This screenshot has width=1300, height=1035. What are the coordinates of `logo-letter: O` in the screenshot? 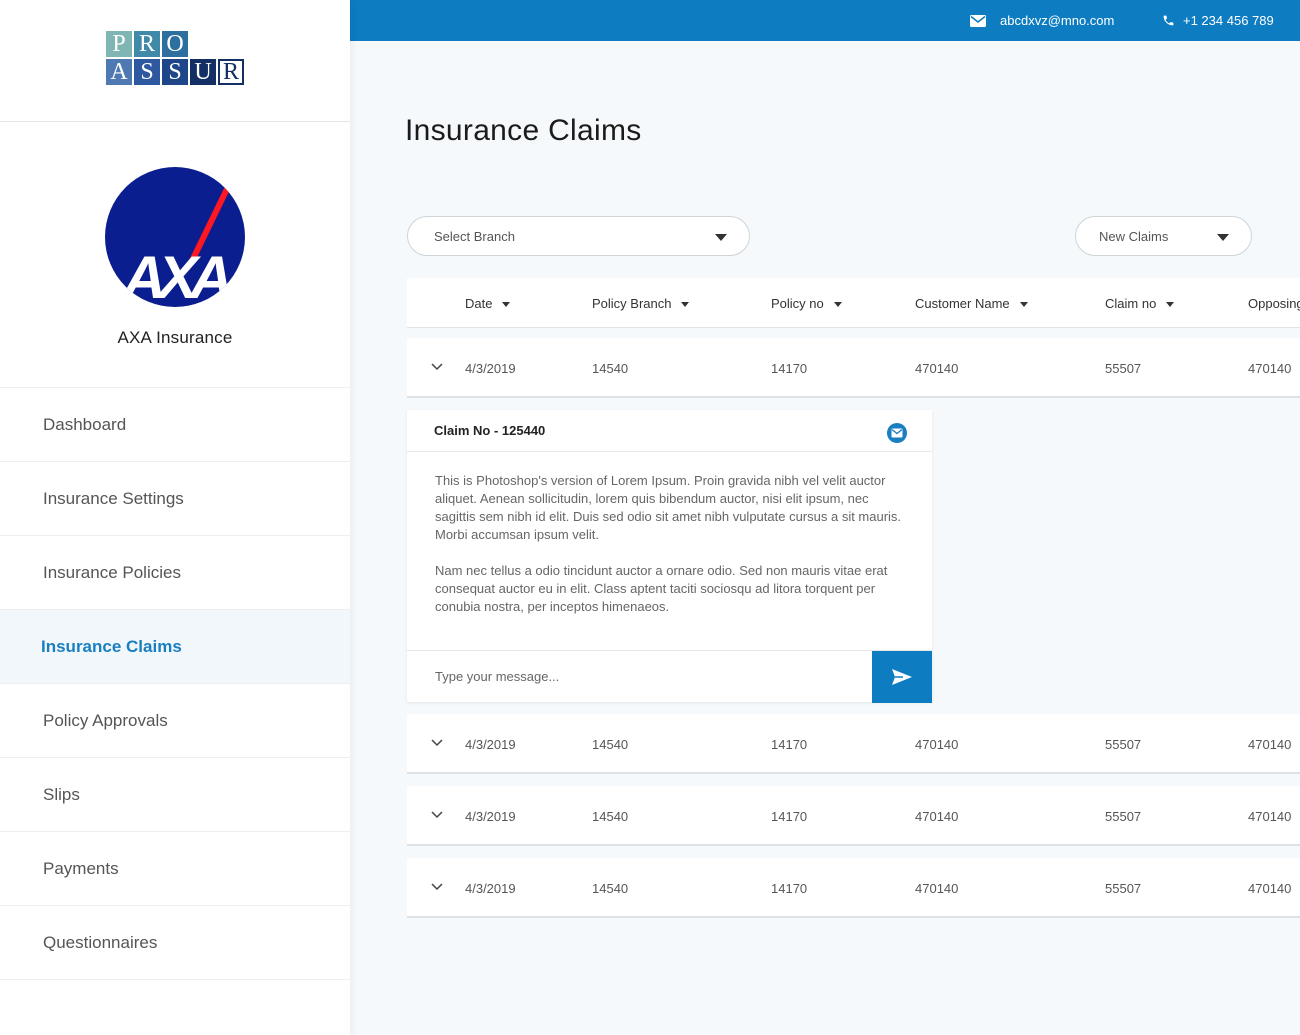 It's located at (175, 43).